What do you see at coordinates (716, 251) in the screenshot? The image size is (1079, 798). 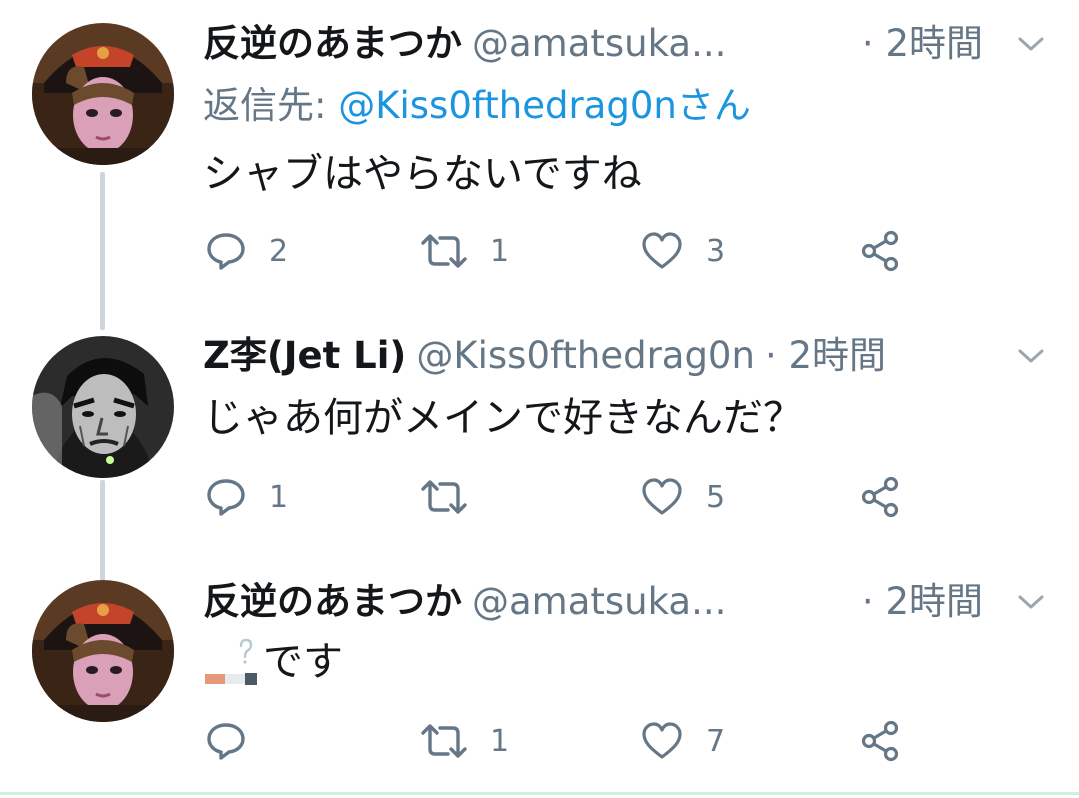 I see `like-count: 3` at bounding box center [716, 251].